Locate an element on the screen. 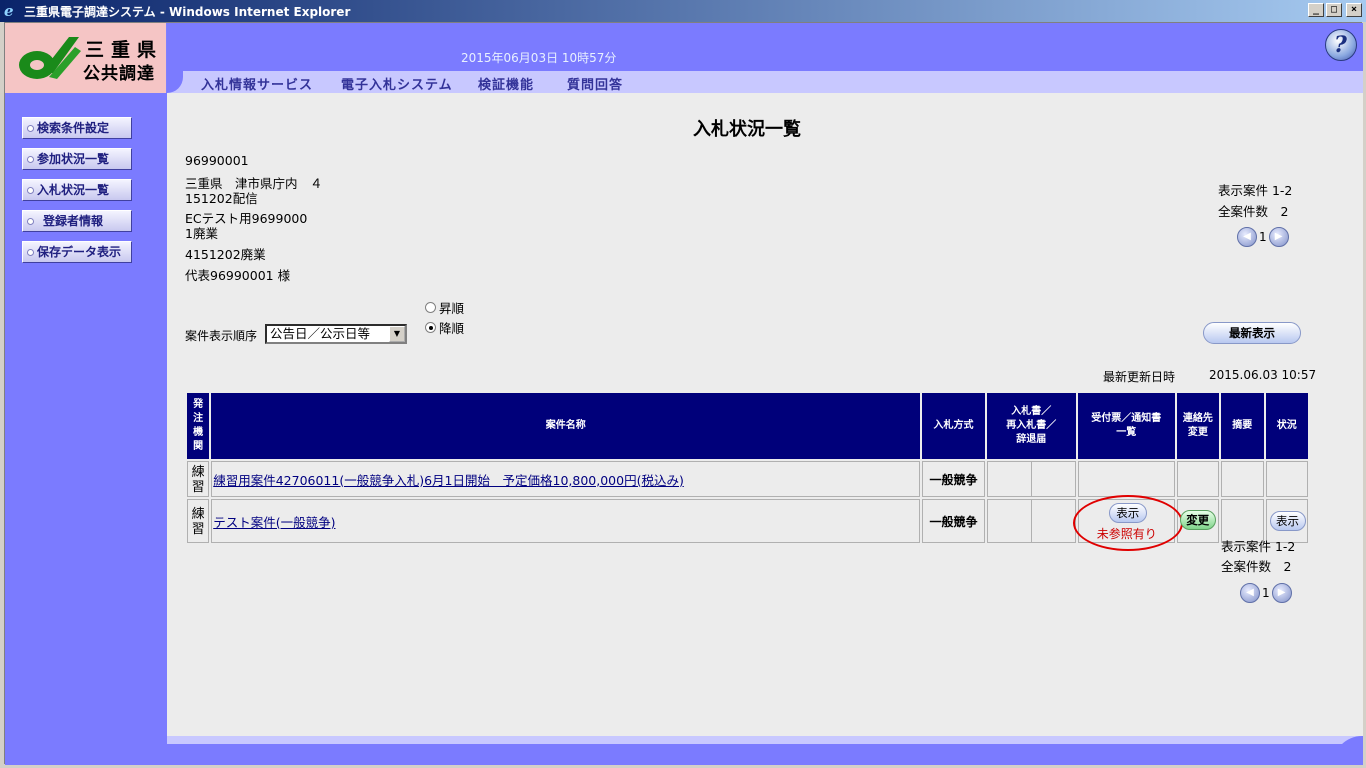  sort-selected-value: 公告日／公示日等 is located at coordinates (320, 333).